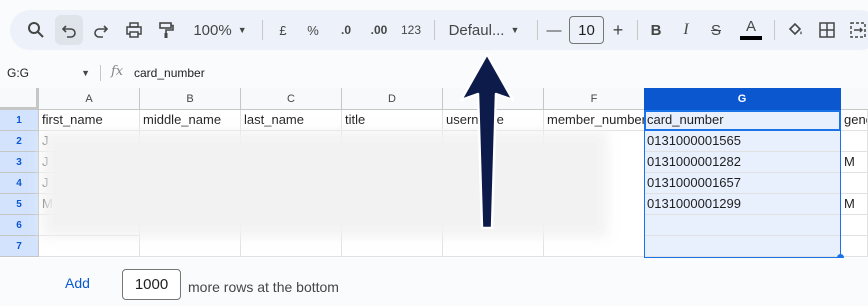 This screenshot has height=306, width=868. I want to click on zoom-select: 100% ▼, so click(220, 30).